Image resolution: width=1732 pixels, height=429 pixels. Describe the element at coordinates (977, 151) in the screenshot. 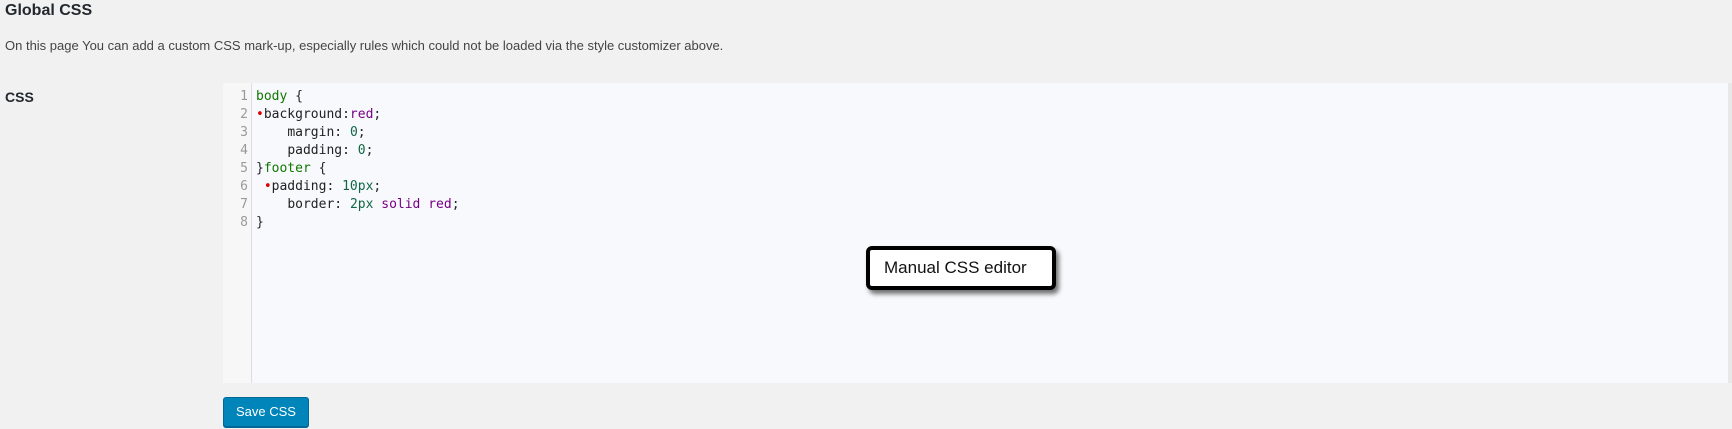

I see `code-line: 4 padding: 0;` at that location.